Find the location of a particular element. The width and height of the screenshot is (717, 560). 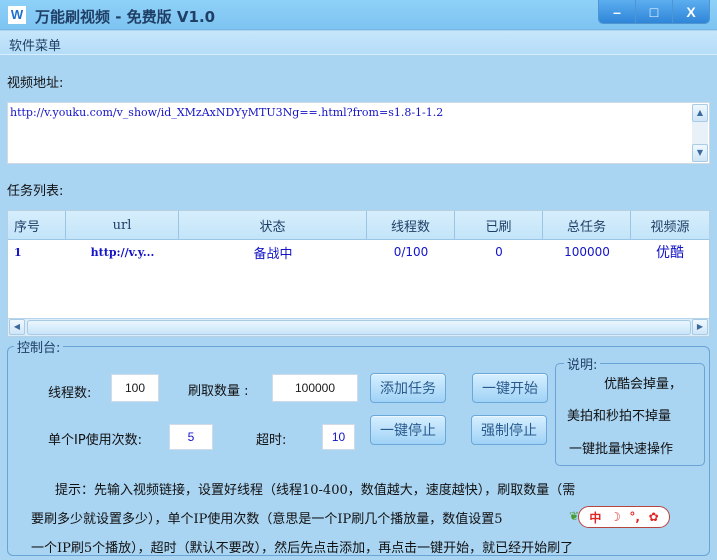

note-line-1: 优酷会掉量， is located at coordinates (643, 384).